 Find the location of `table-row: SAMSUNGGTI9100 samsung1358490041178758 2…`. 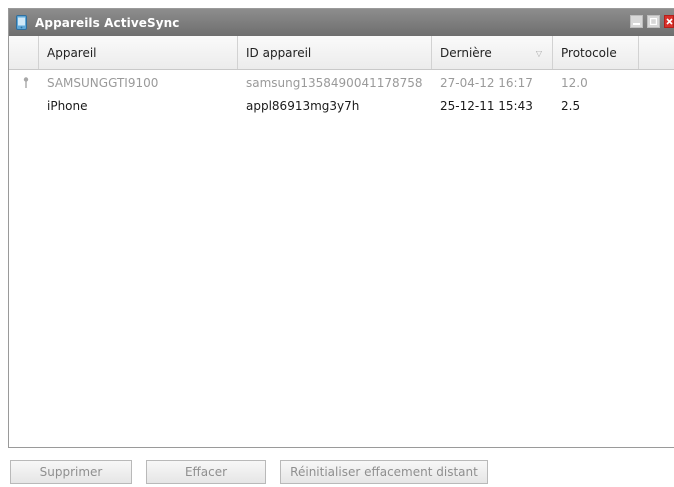

table-row: SAMSUNGGTI9100 samsung1358490041178758 2… is located at coordinates (341, 83).